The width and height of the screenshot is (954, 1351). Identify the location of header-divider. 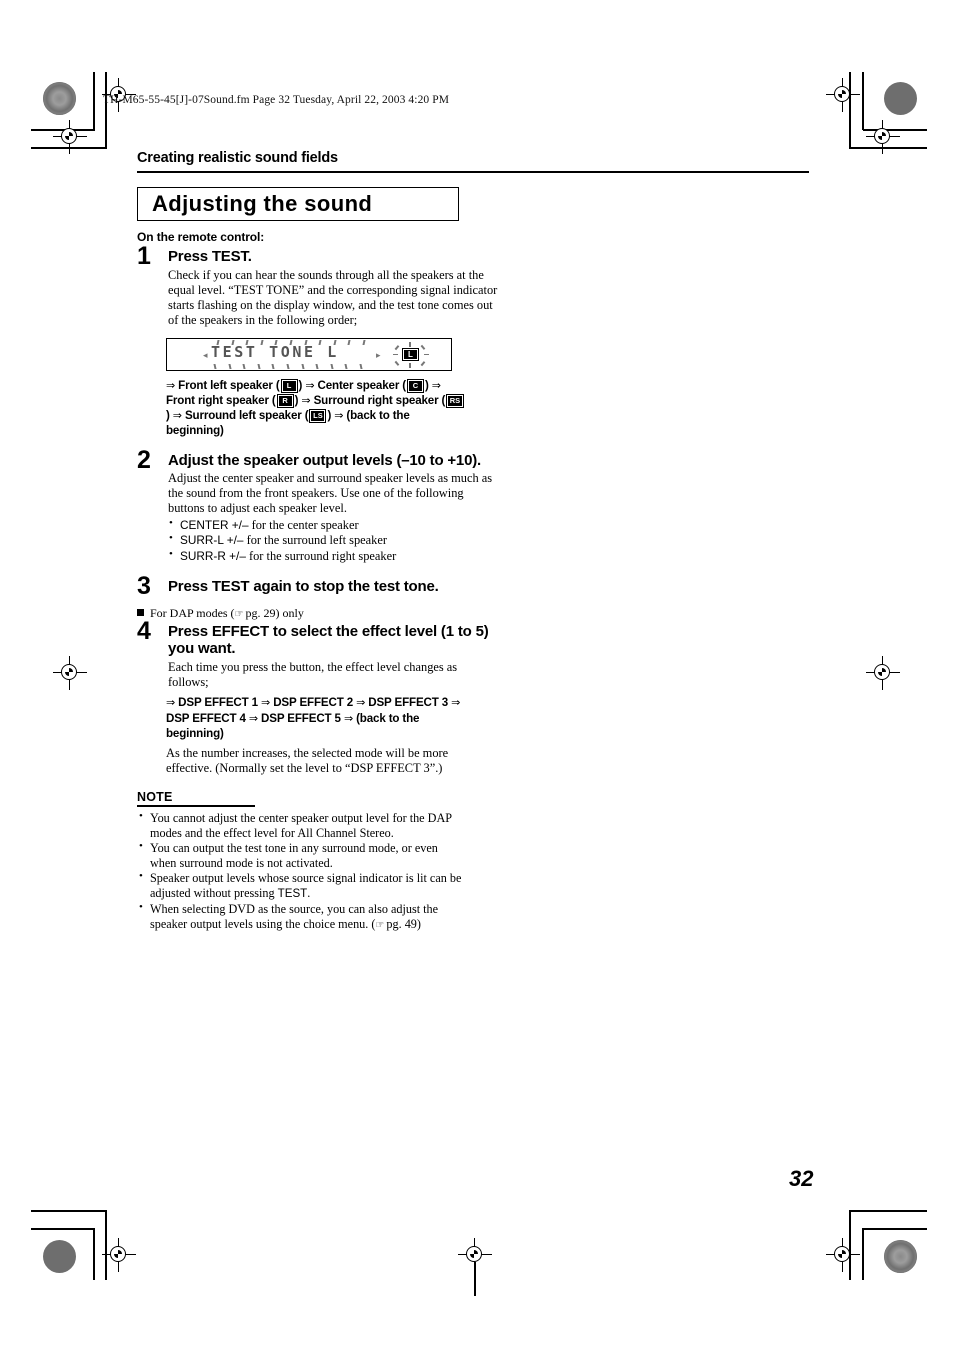
(473, 172).